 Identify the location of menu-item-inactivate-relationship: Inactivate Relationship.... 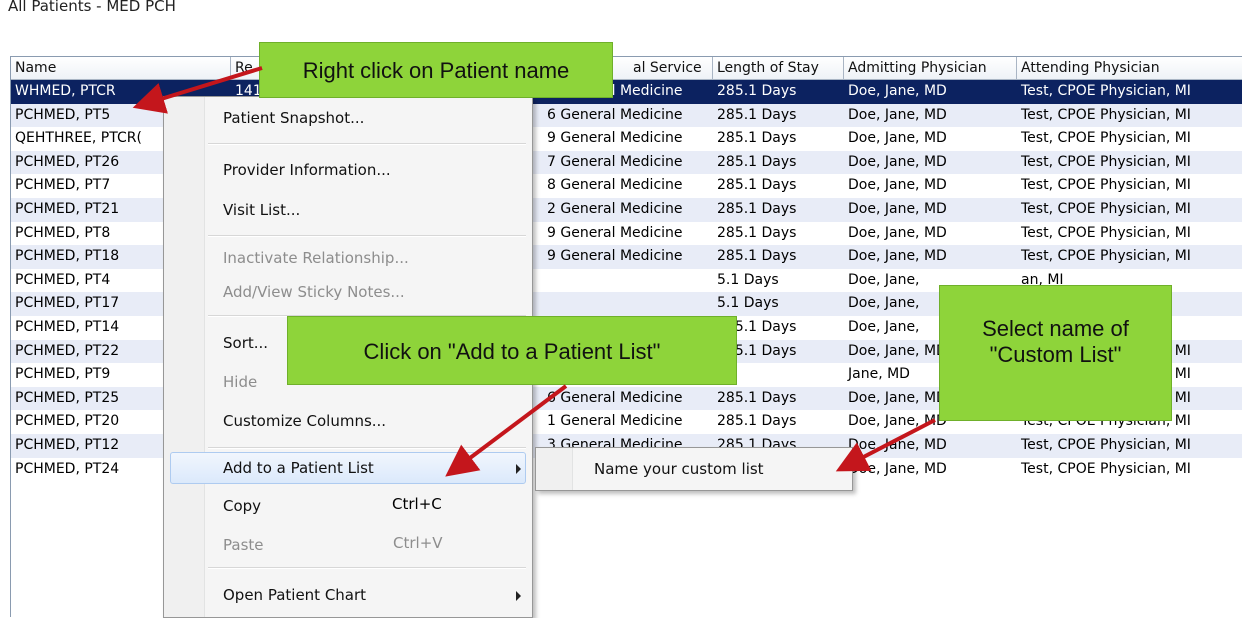
(316, 258).